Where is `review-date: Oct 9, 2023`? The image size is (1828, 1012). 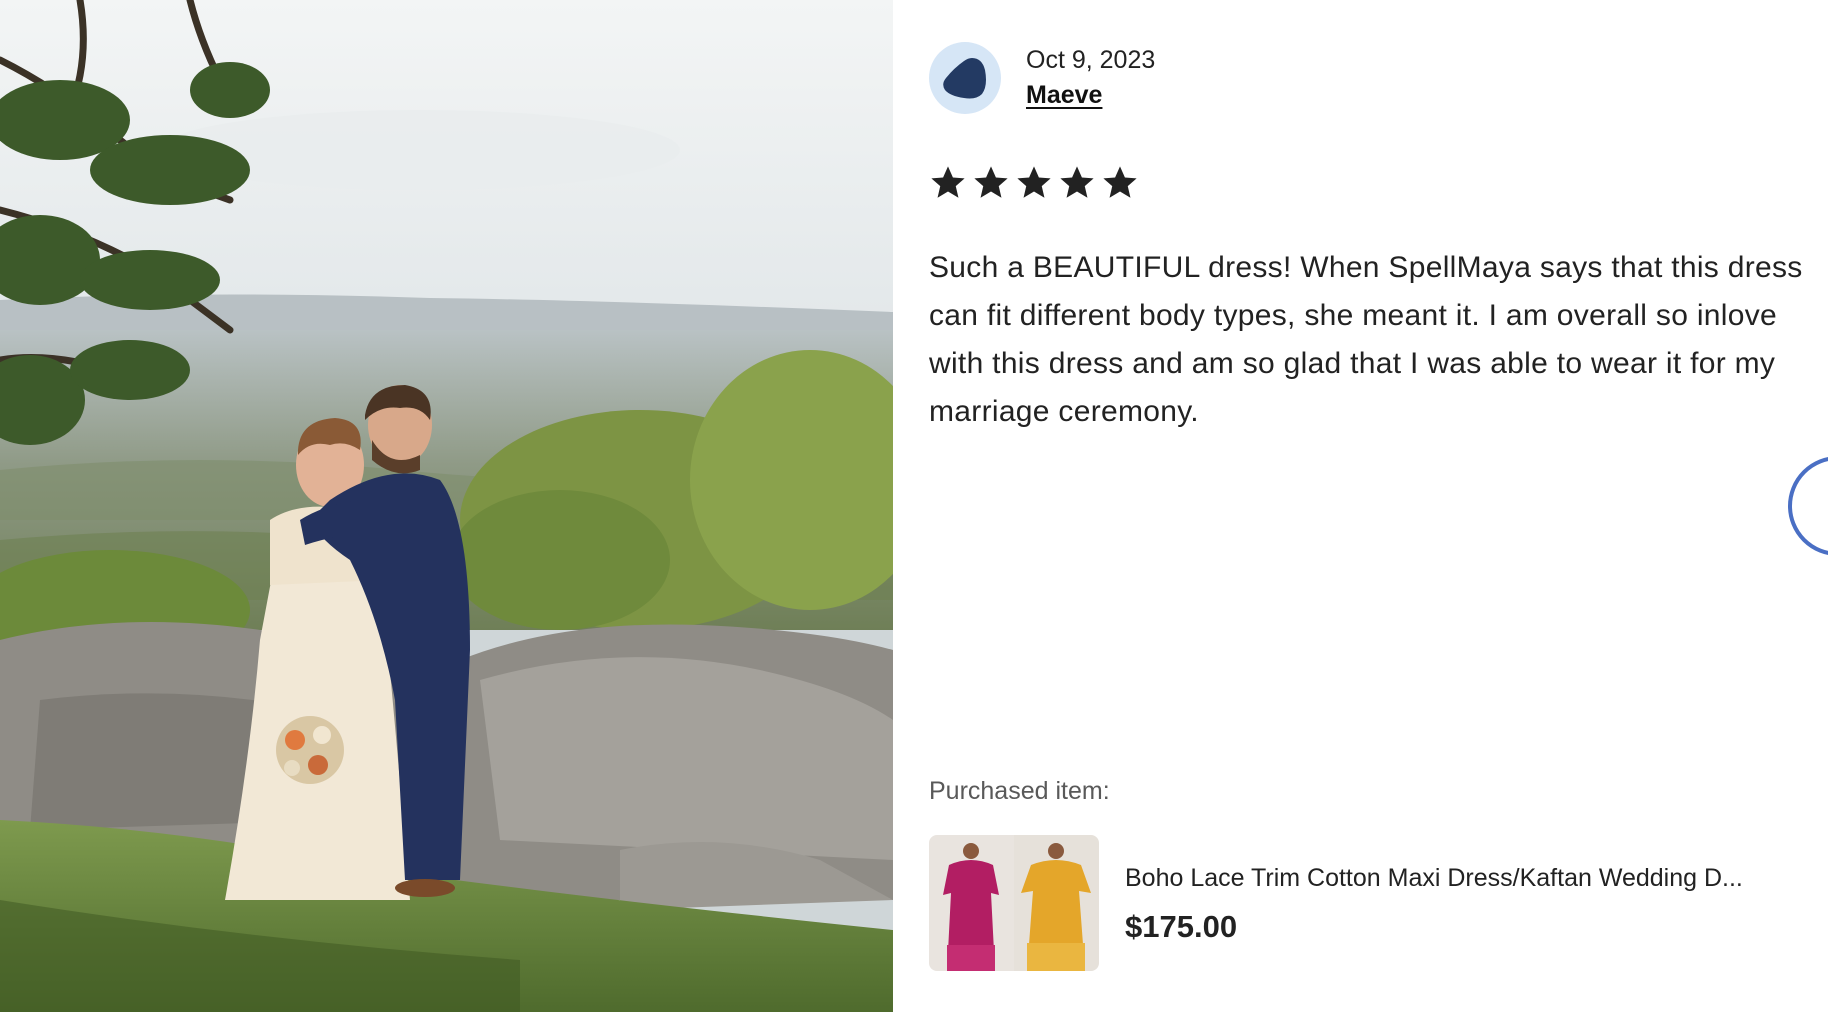 review-date: Oct 9, 2023 is located at coordinates (1091, 60).